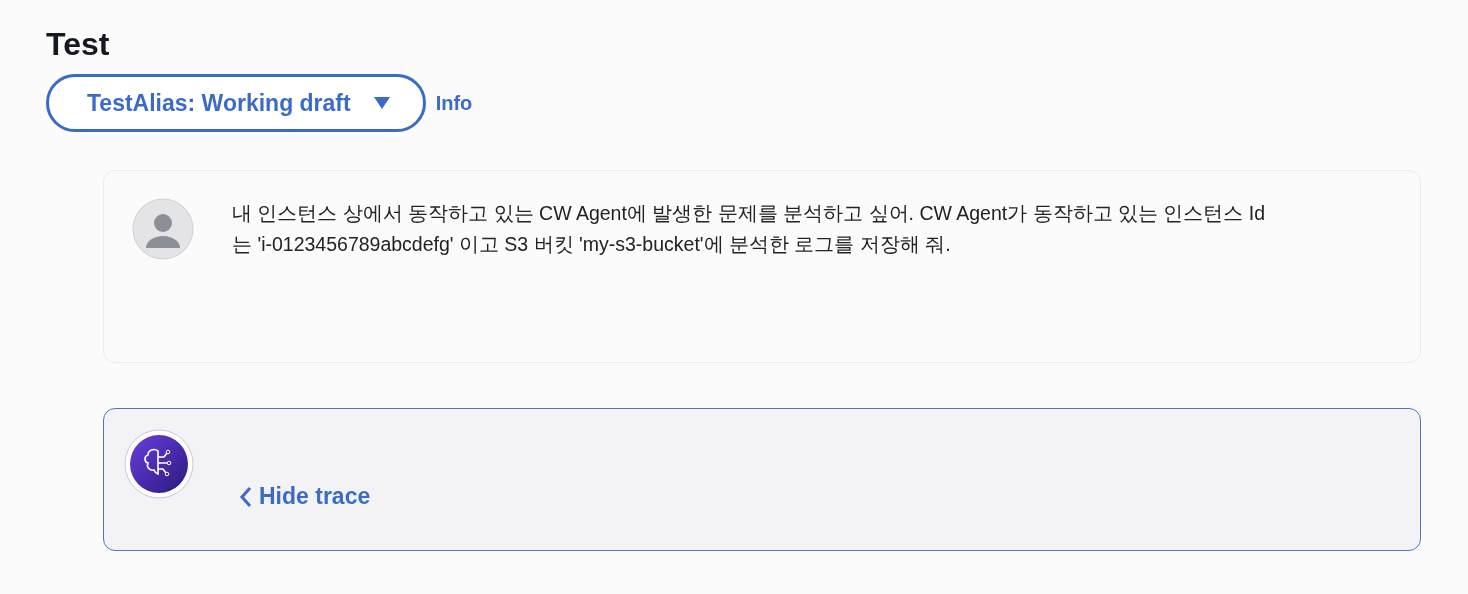 Image resolution: width=1468 pixels, height=594 pixels. What do you see at coordinates (163, 229) in the screenshot?
I see `user-avatar-icon` at bounding box center [163, 229].